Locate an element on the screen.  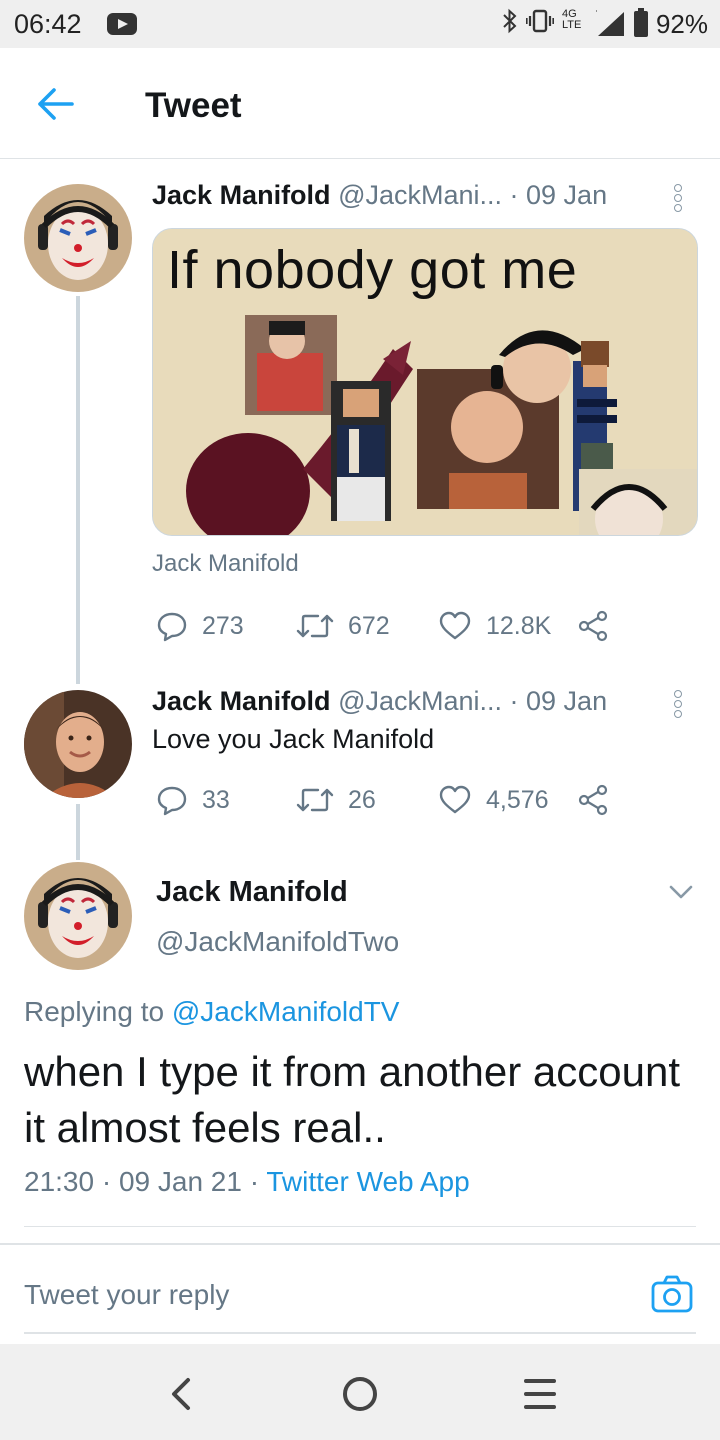
reply-button: 33 is located at coordinates (193, 800).